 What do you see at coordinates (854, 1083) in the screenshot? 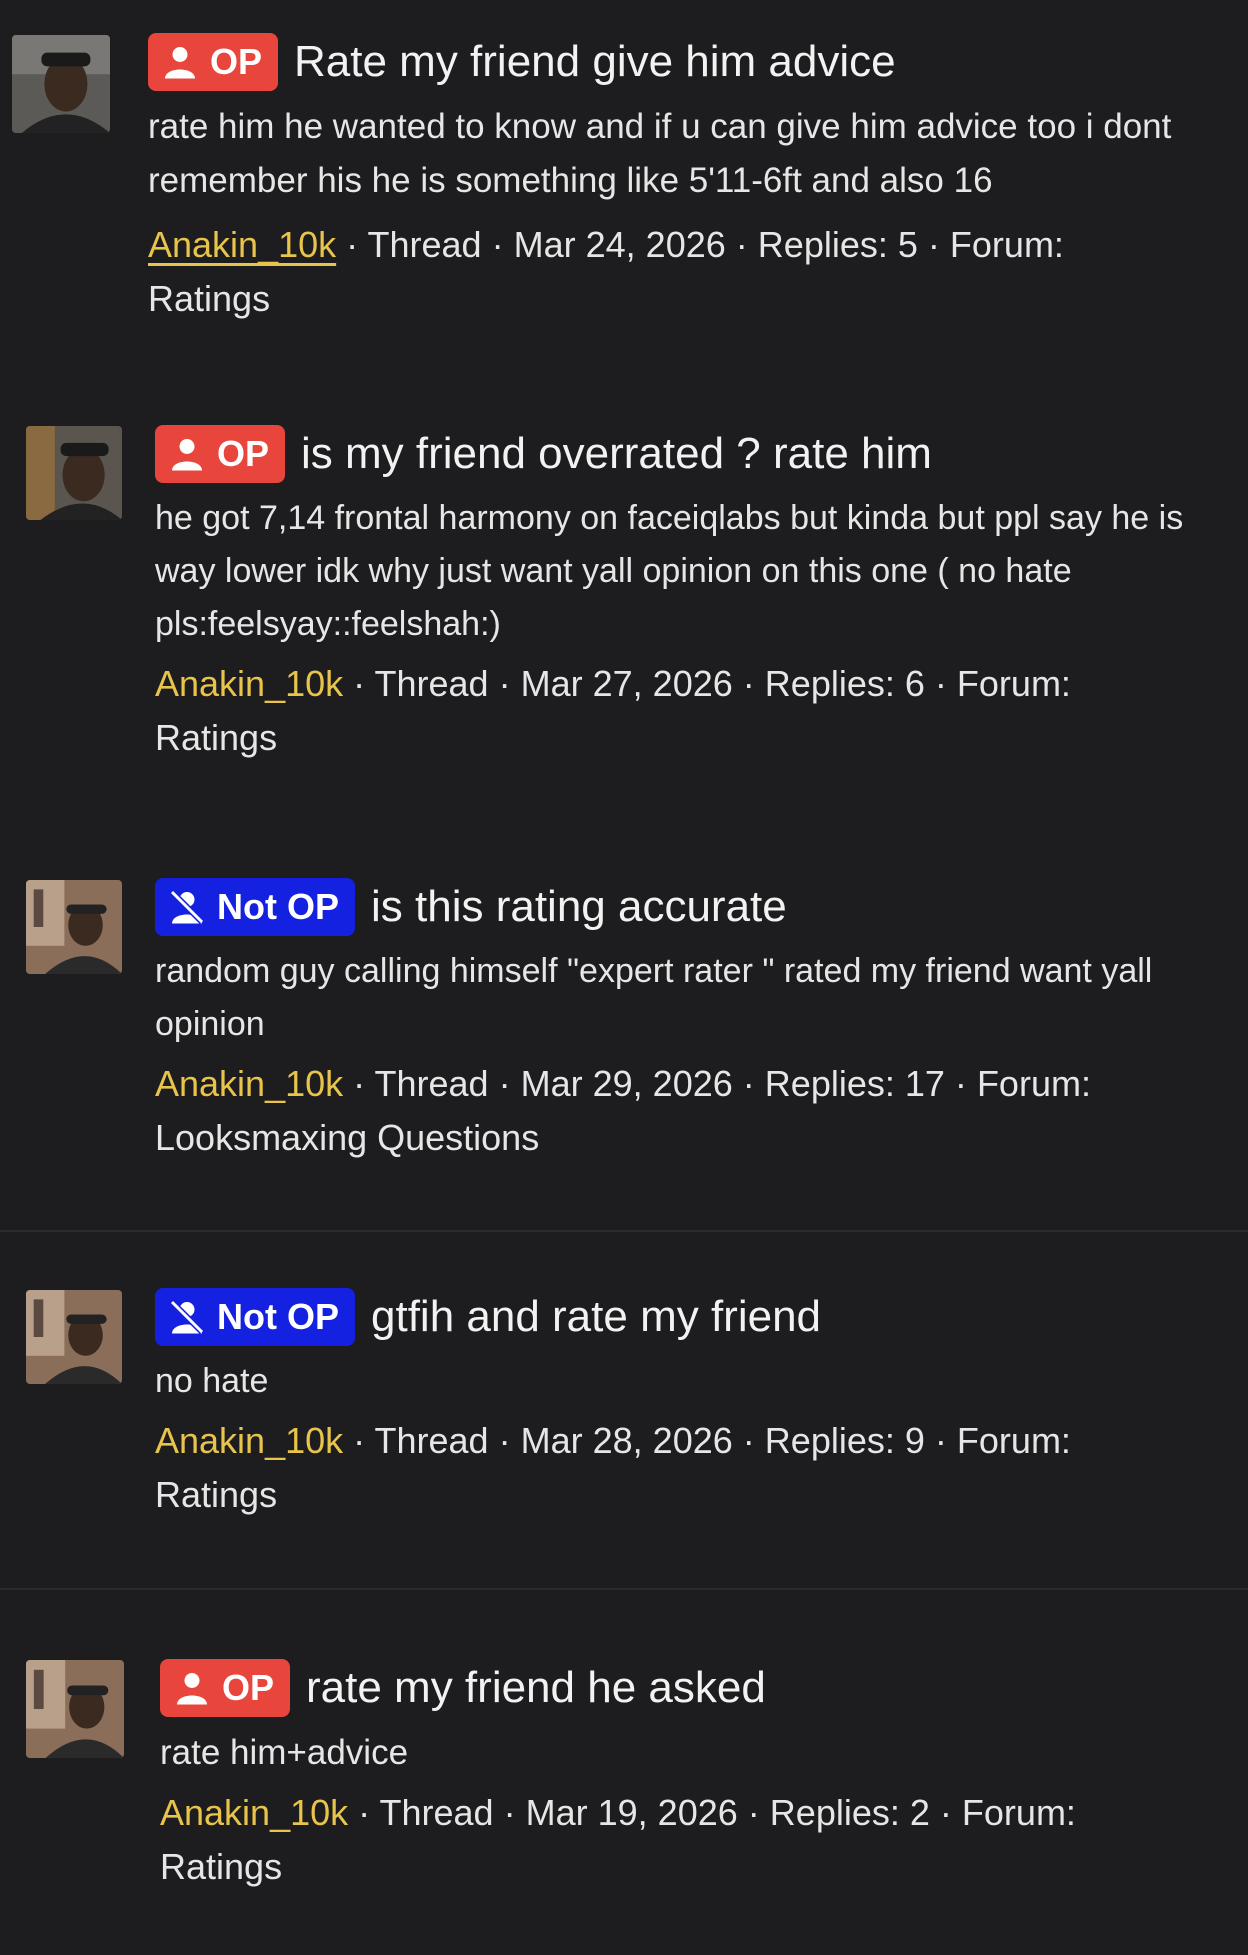
I see `replies-count: Replies: 17` at bounding box center [854, 1083].